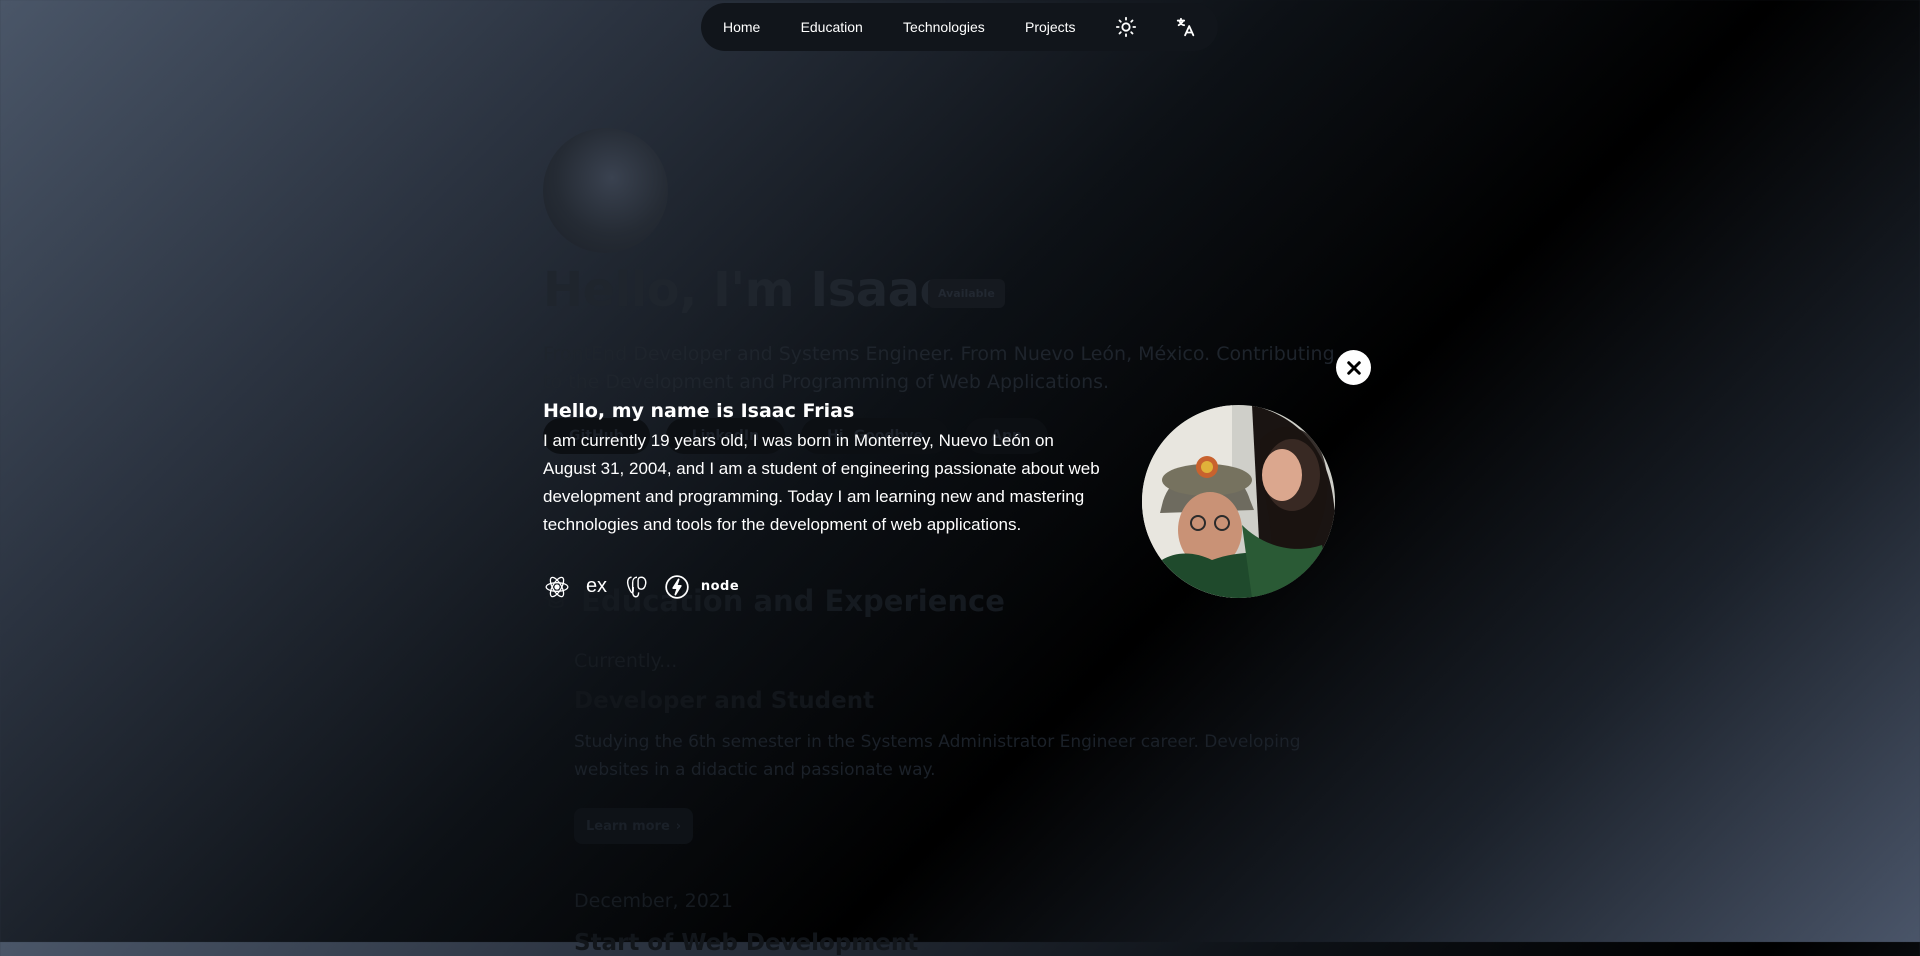  What do you see at coordinates (636, 586) in the screenshot?
I see `postgresql-icon` at bounding box center [636, 586].